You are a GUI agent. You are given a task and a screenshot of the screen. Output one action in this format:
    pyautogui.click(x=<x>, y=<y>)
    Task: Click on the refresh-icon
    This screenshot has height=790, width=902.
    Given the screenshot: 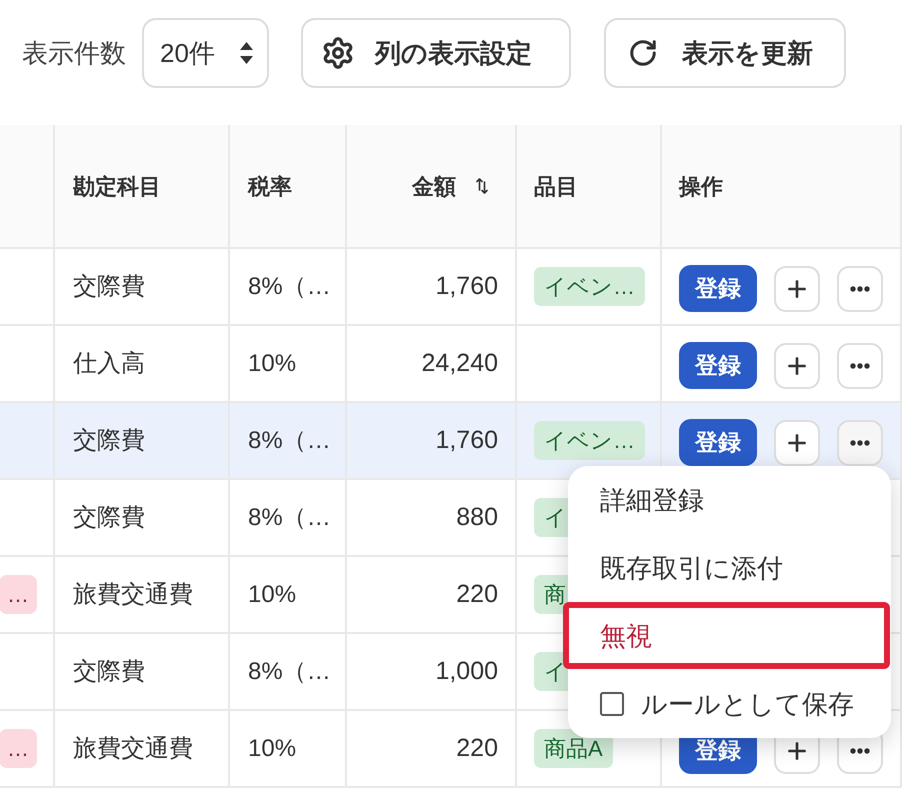 What is the action you would take?
    pyautogui.click(x=643, y=53)
    